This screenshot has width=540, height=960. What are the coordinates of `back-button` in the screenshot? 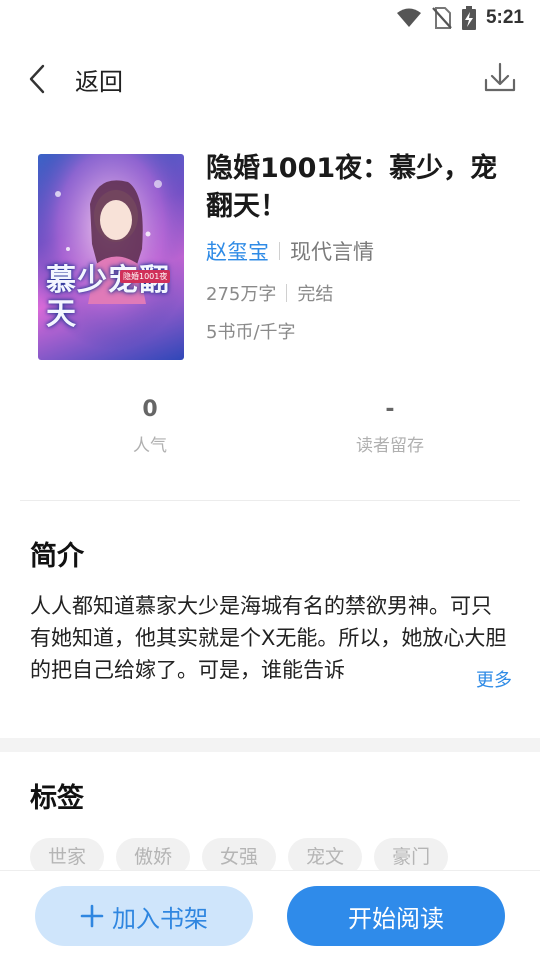 It's located at (37, 79).